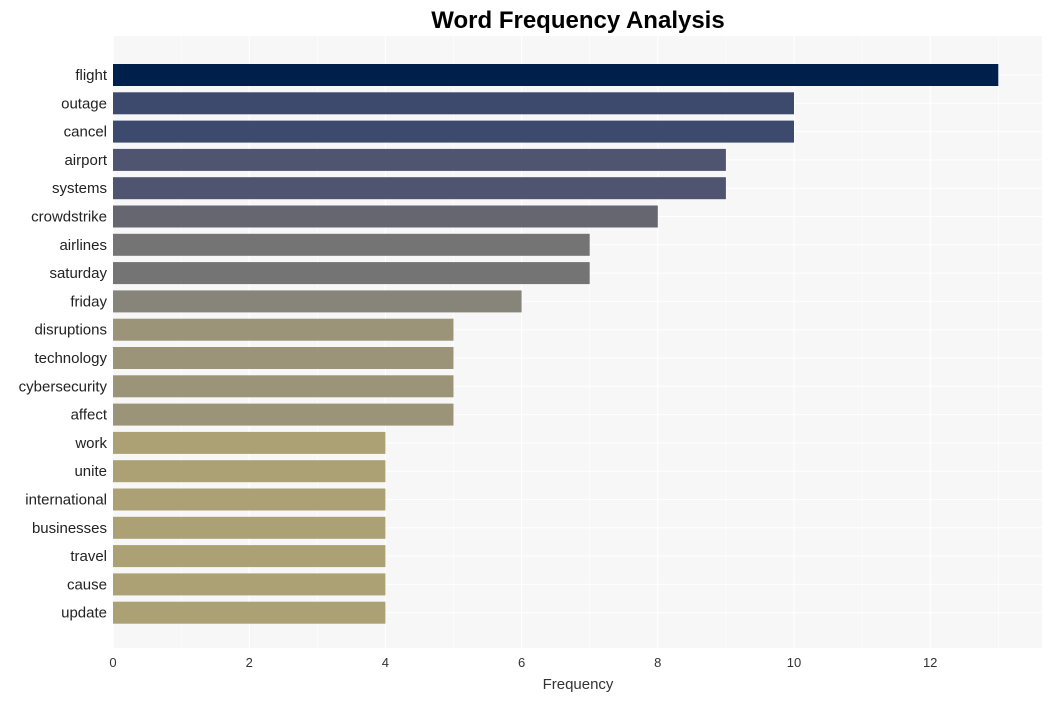  Describe the element at coordinates (84, 103) in the screenshot. I see `y-label-outage: outage` at that location.